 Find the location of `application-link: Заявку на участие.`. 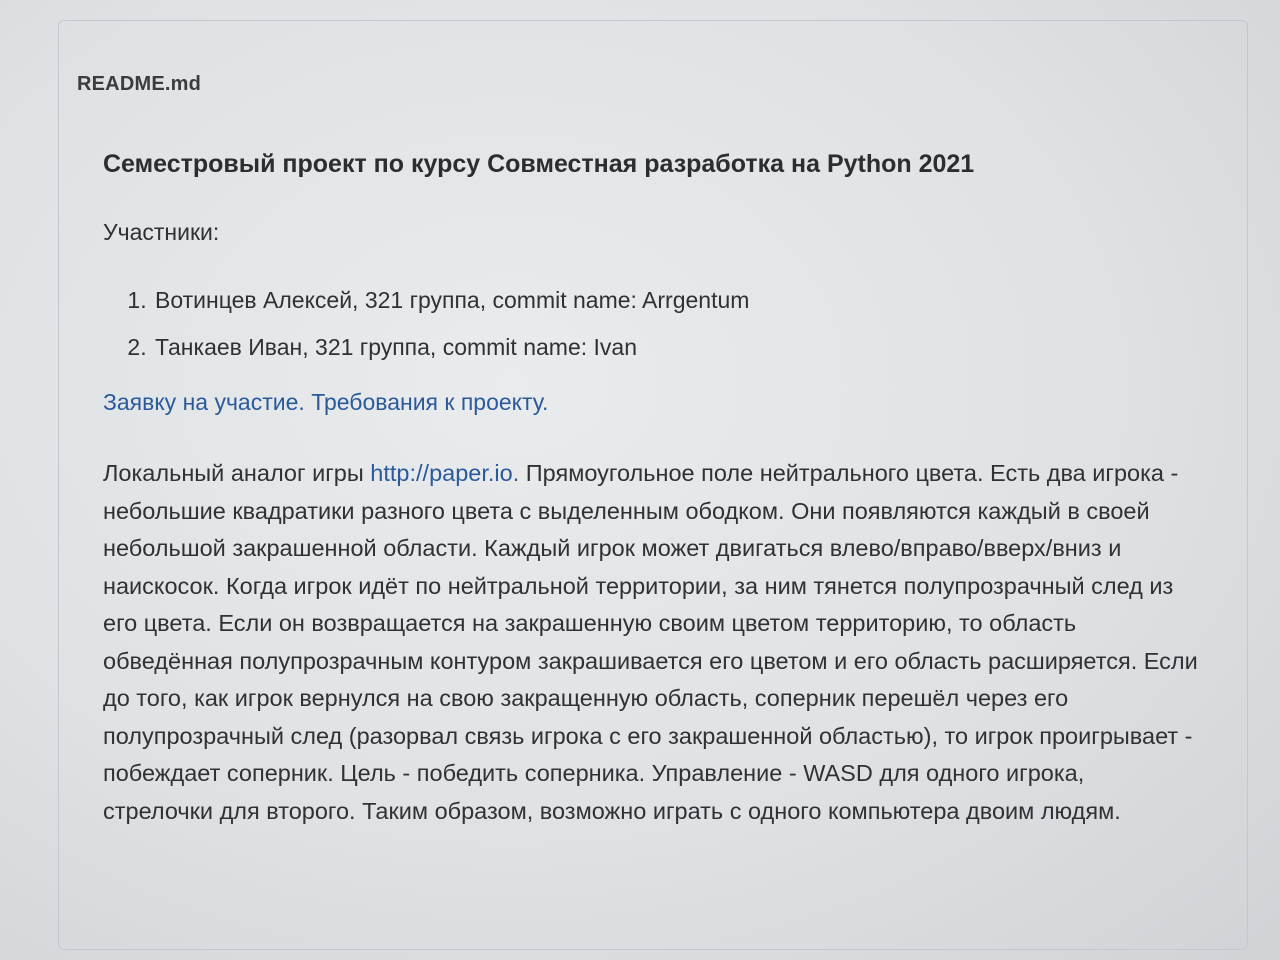

application-link: Заявку на участие. is located at coordinates (204, 402).